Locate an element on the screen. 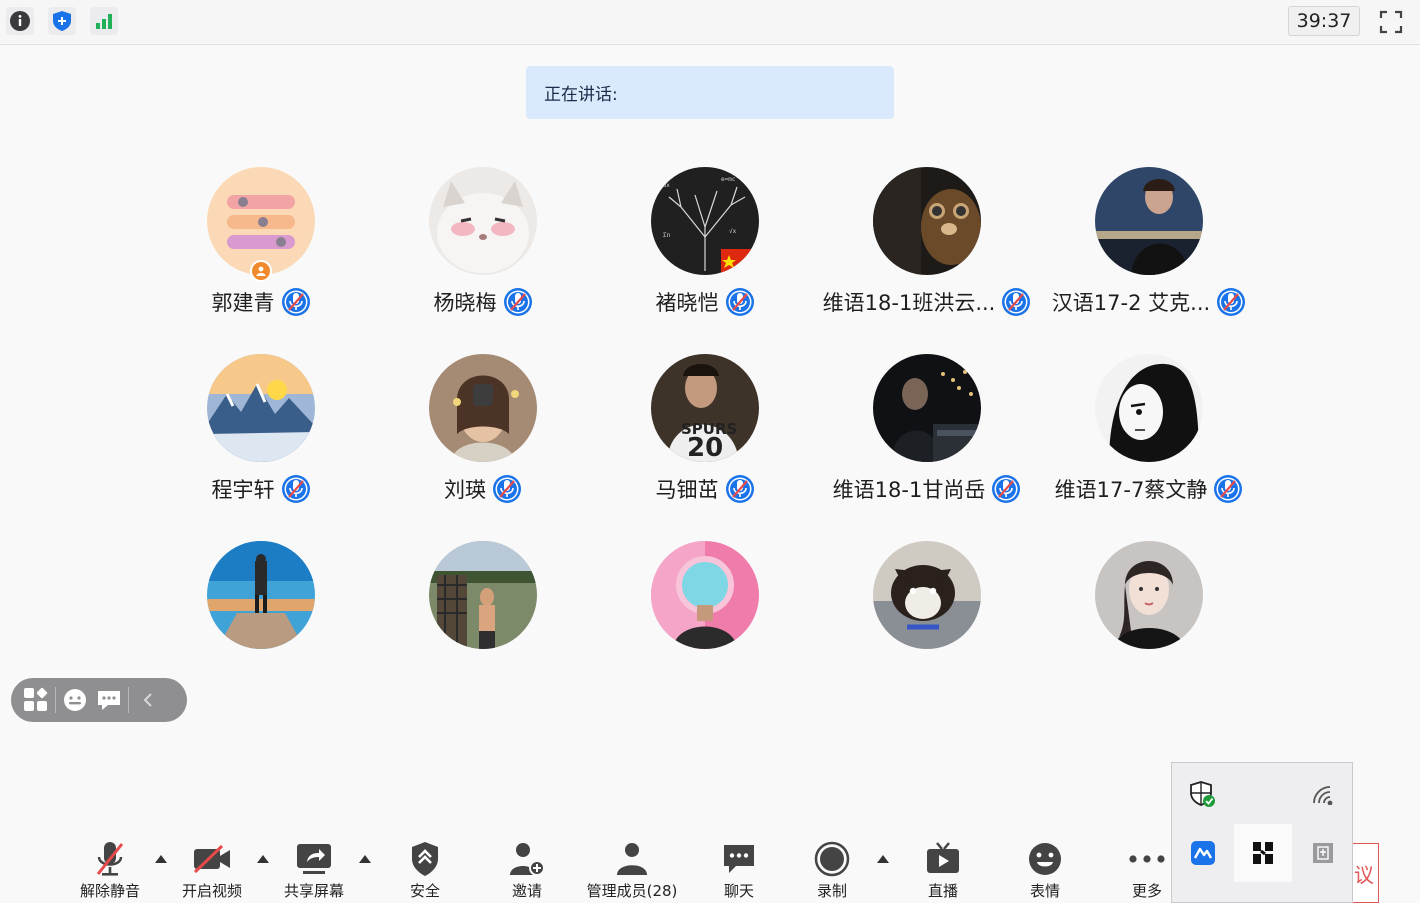 The height and width of the screenshot is (903, 1420). avatar-cartoon-icon is located at coordinates (261, 221).